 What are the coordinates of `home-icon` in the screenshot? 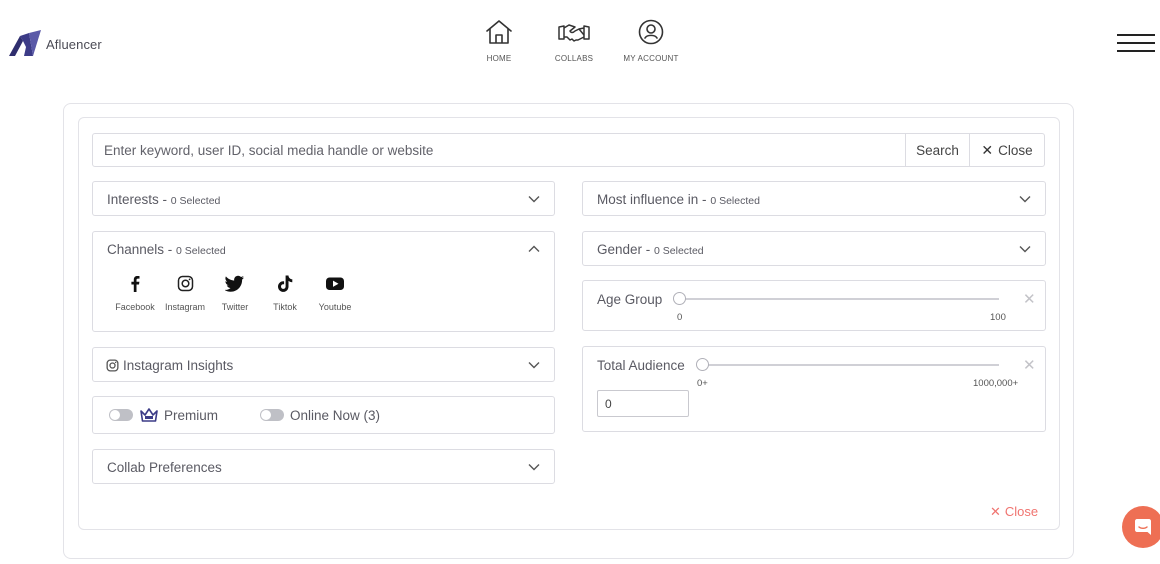 It's located at (499, 32).